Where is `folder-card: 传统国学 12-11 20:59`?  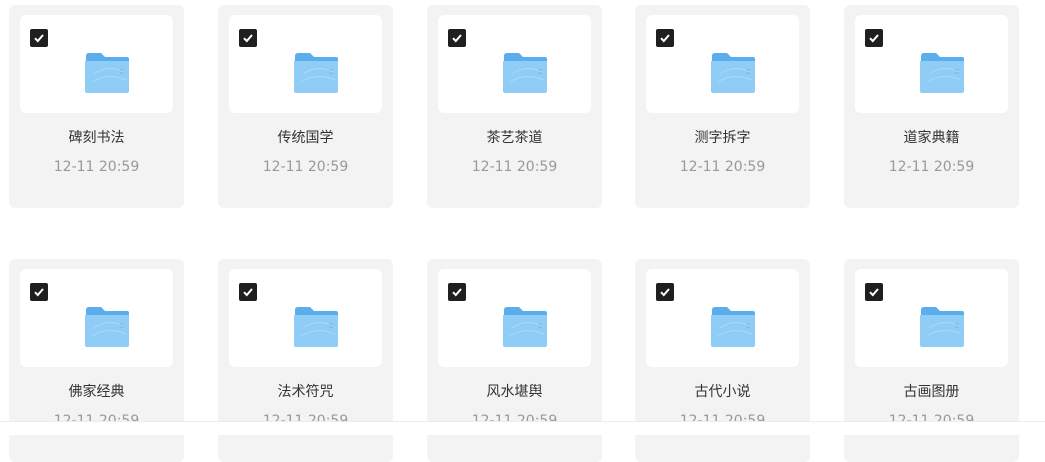
folder-card: 传统国学 12-11 20:59 is located at coordinates (305, 106).